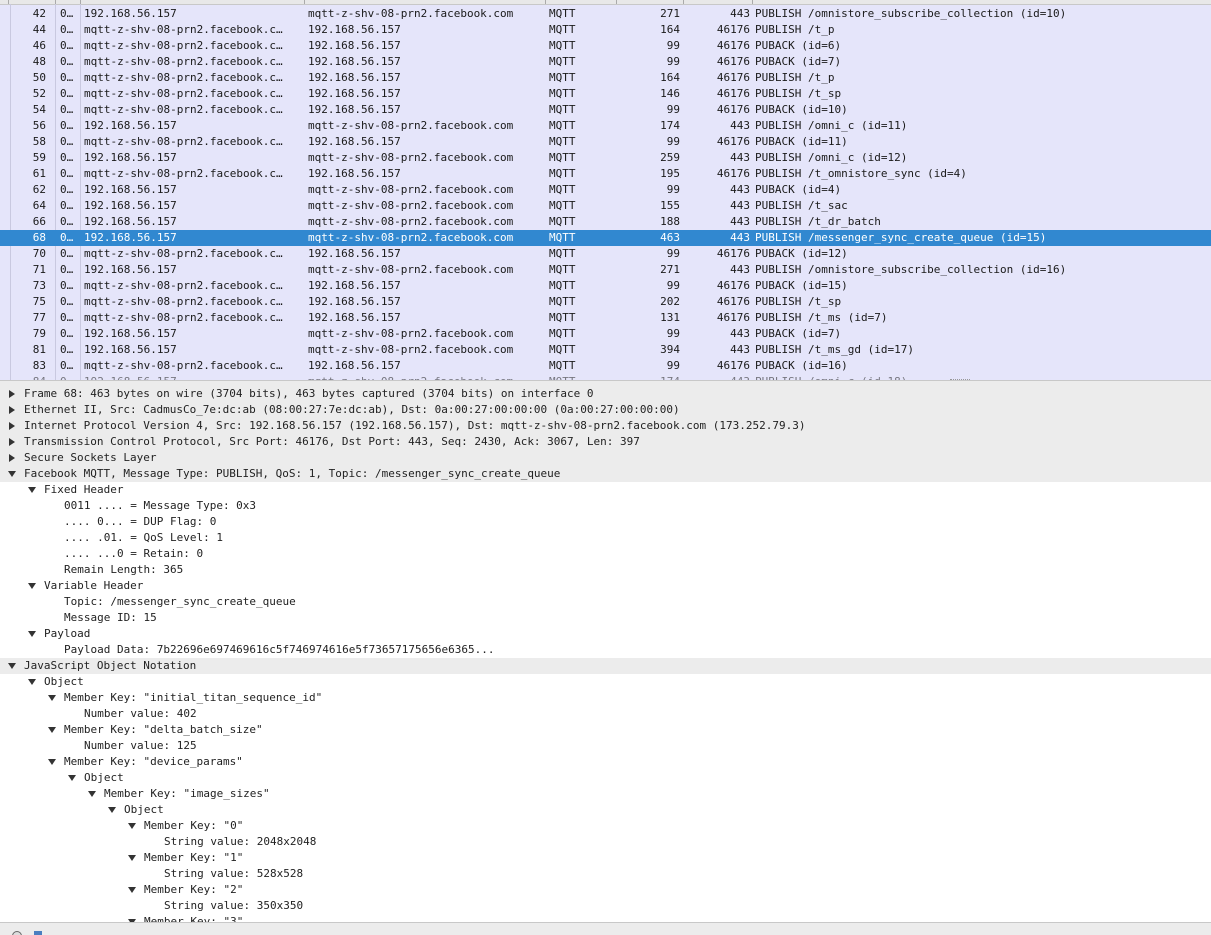  I want to click on detail-row: 0011 .... = Message Type: 0x3, so click(605, 506).